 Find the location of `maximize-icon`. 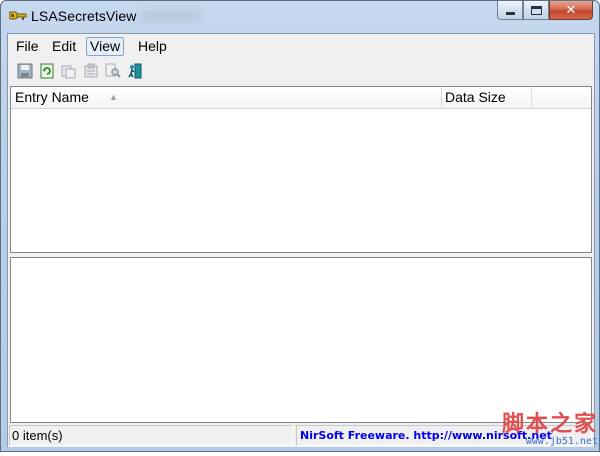

maximize-icon is located at coordinates (536, 10).